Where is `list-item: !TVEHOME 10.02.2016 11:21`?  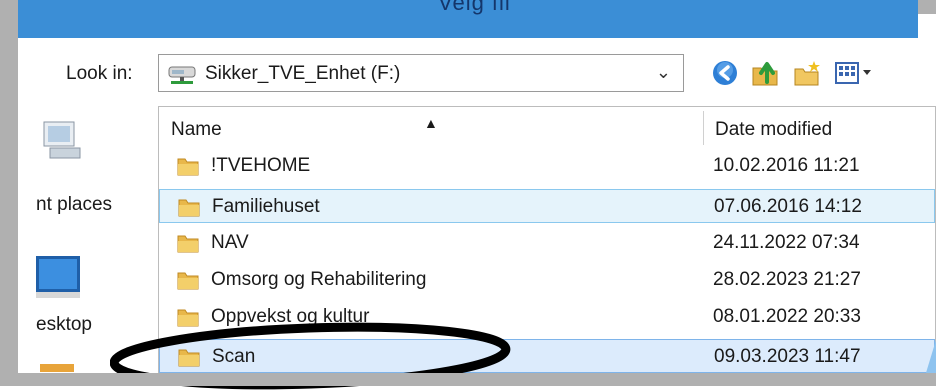 list-item: !TVEHOME 10.02.2016 11:21 is located at coordinates (547, 166).